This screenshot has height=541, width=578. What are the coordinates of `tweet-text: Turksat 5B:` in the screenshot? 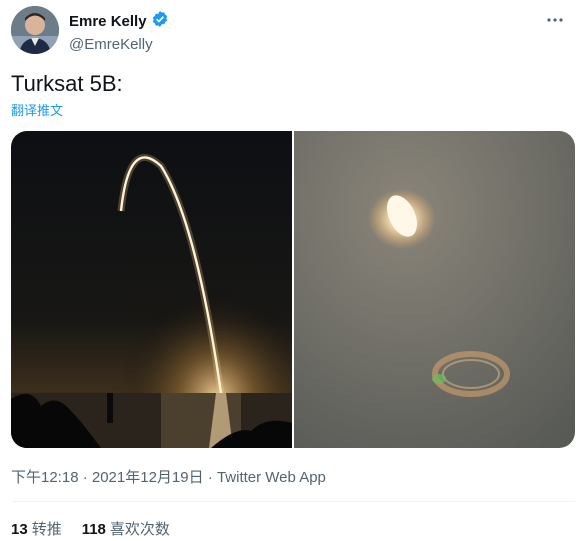 It's located at (67, 83).